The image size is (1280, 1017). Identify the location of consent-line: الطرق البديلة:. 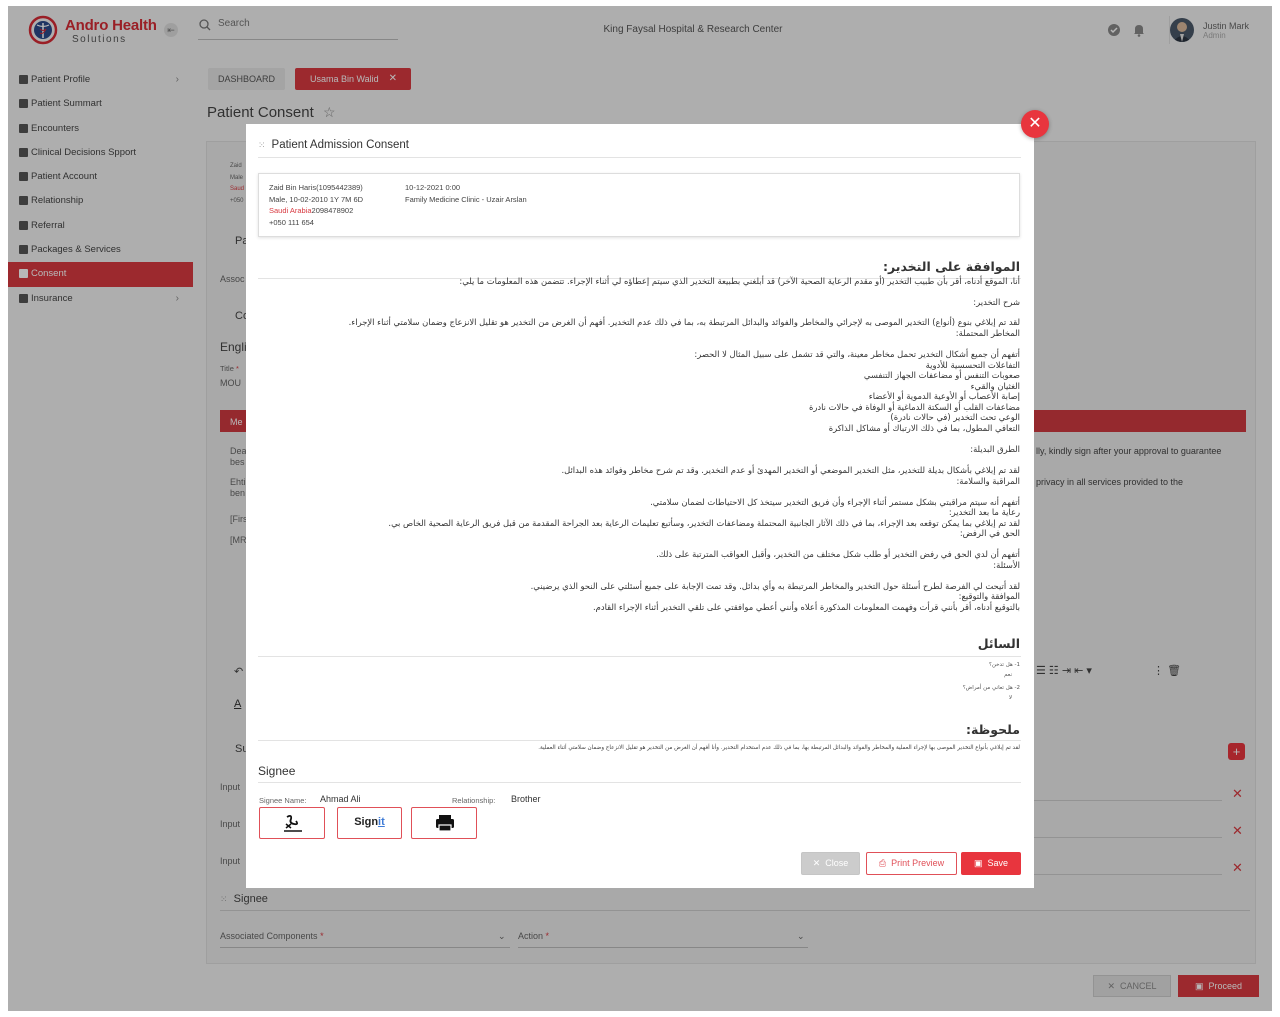
(995, 449).